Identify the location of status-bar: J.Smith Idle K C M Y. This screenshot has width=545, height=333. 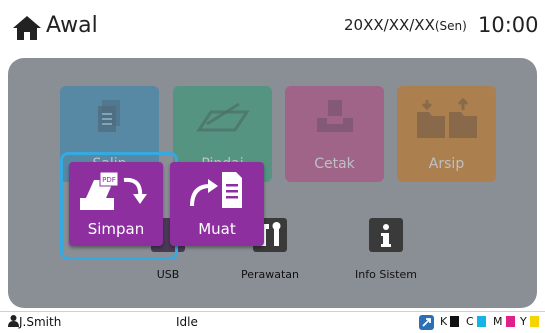
(272, 322).